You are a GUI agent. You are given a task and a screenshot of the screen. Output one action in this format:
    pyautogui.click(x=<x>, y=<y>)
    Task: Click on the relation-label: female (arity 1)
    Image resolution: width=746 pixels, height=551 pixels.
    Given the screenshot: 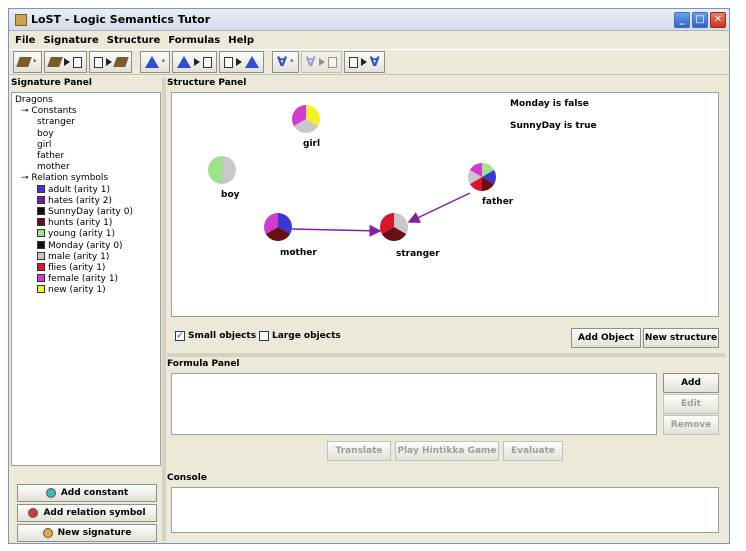 What is the action you would take?
    pyautogui.click(x=83, y=279)
    